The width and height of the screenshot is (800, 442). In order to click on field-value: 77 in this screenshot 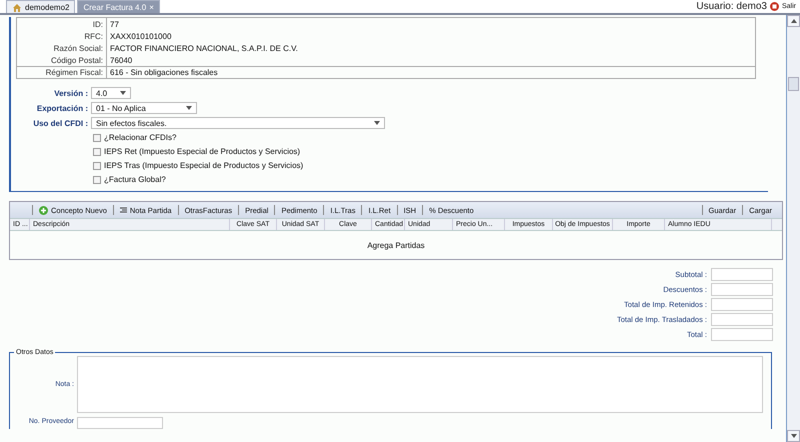, I will do `click(114, 24)`.